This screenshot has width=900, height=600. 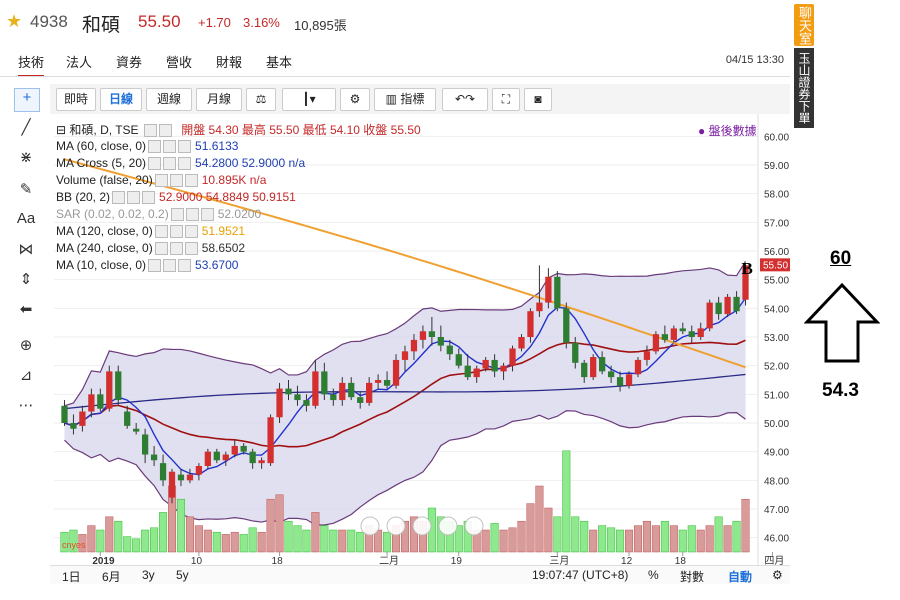 What do you see at coordinates (151, 248) in the screenshot?
I see `legend-indicator-row: MA (240, close, 0) 58.6502` at bounding box center [151, 248].